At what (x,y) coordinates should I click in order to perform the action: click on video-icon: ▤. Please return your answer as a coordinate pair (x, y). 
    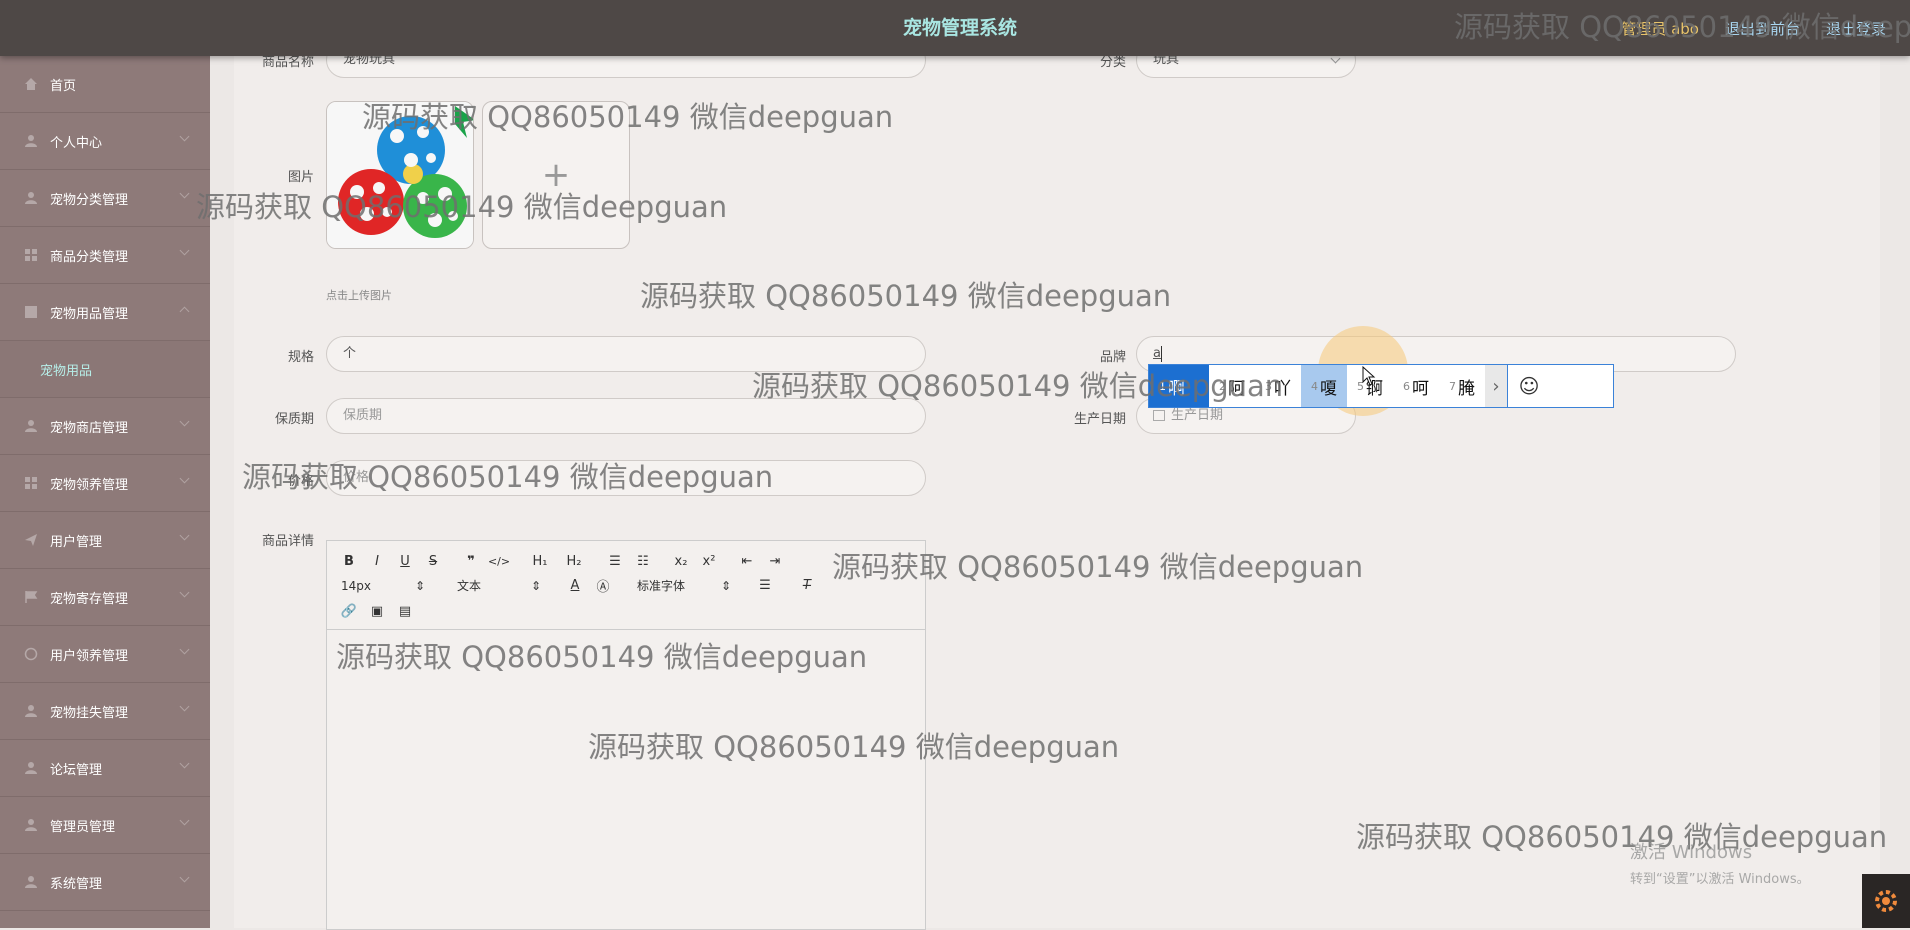
    Looking at the image, I should click on (405, 611).